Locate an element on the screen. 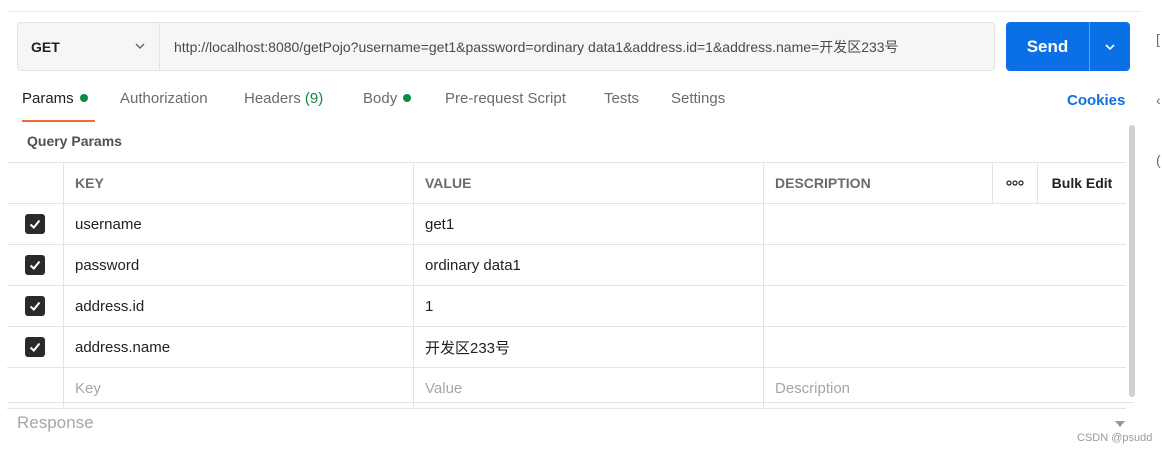  watermark: CSDN @psudd is located at coordinates (1115, 438).